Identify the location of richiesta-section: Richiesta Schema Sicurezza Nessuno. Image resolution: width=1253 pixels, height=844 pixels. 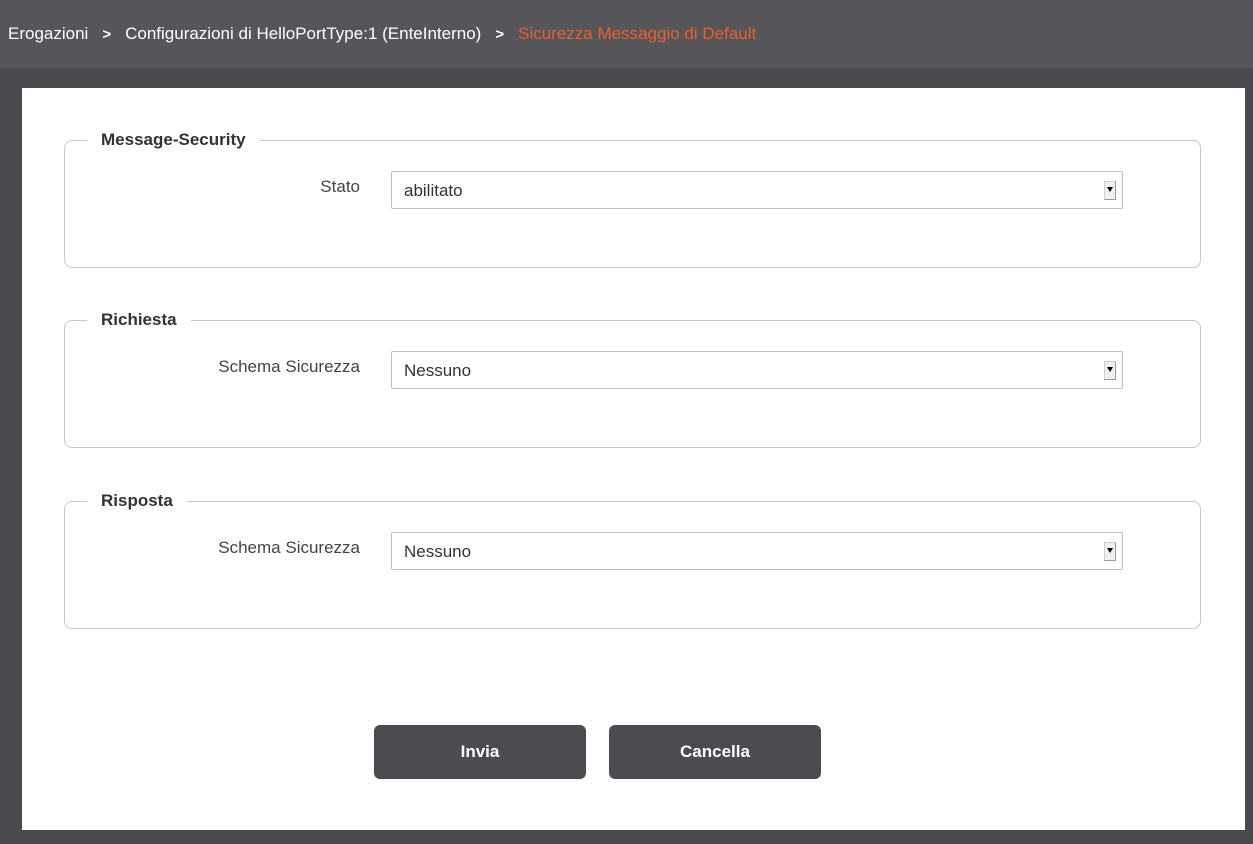
(632, 379).